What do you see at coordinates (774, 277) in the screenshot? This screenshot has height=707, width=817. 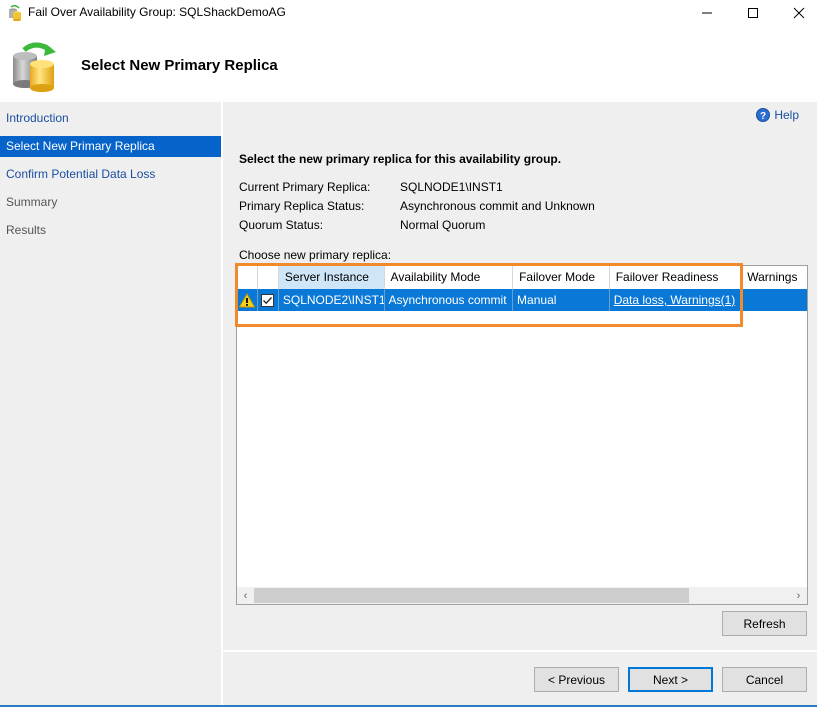 I see `column-header-warnings: Warnings` at bounding box center [774, 277].